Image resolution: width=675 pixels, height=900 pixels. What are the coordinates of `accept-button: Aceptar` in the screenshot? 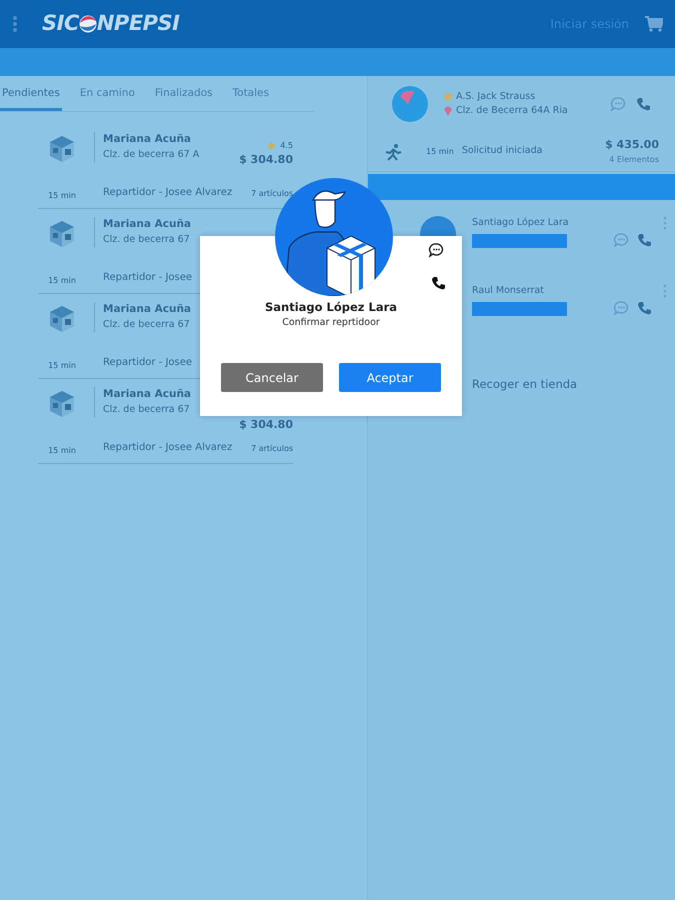 It's located at (390, 377).